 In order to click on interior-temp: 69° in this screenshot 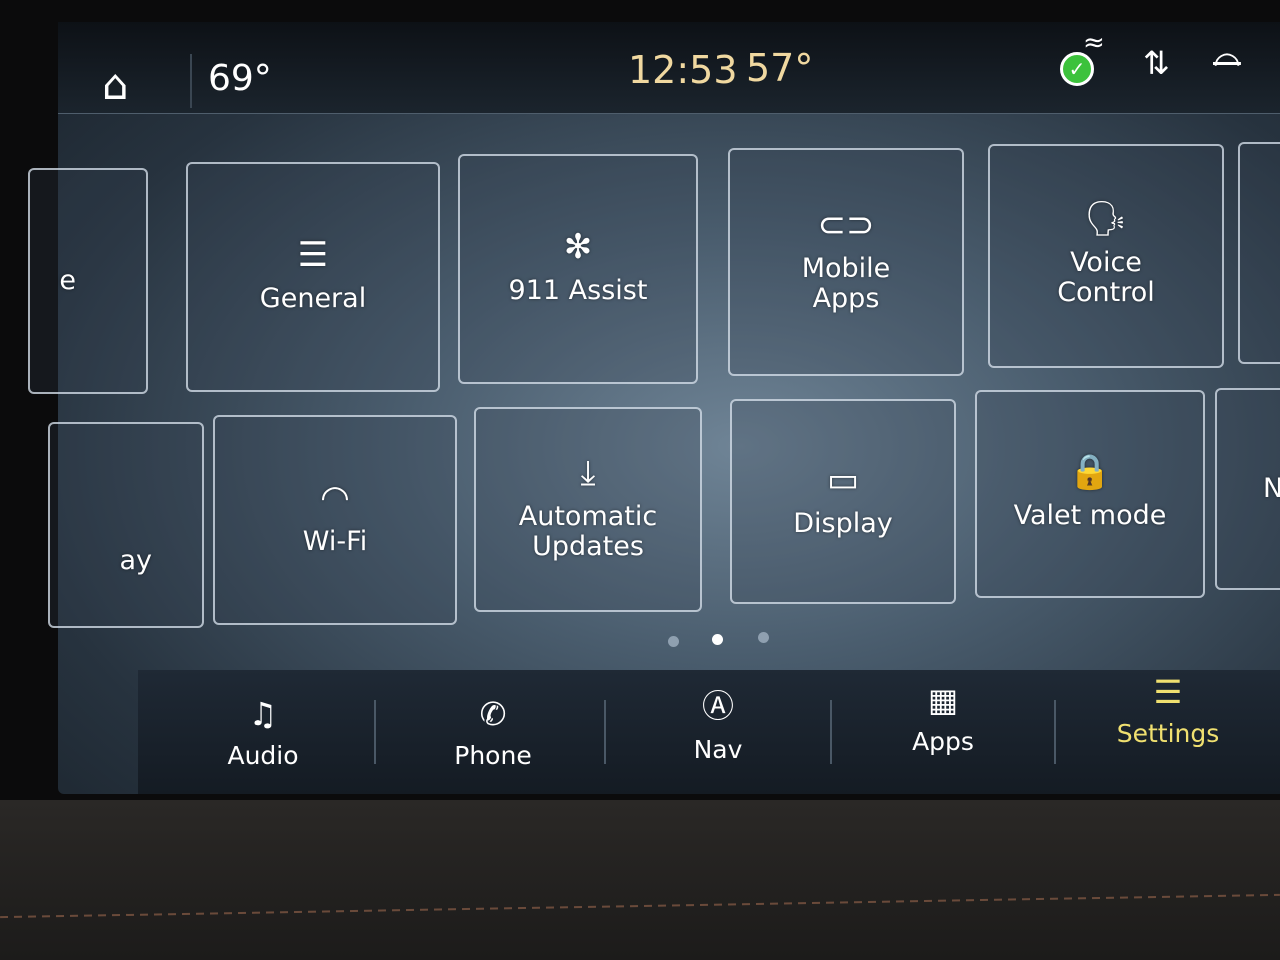, I will do `click(240, 78)`.